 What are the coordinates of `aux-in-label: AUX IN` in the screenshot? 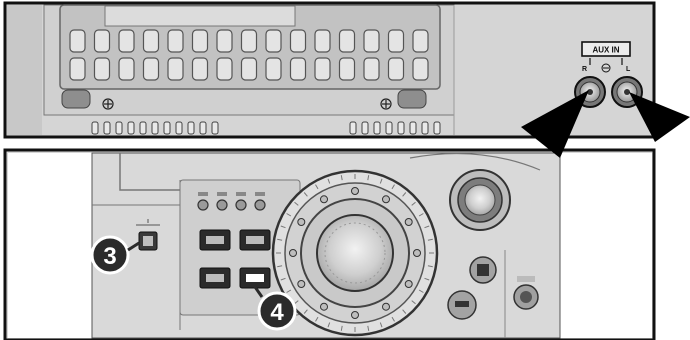 It's located at (605, 50).